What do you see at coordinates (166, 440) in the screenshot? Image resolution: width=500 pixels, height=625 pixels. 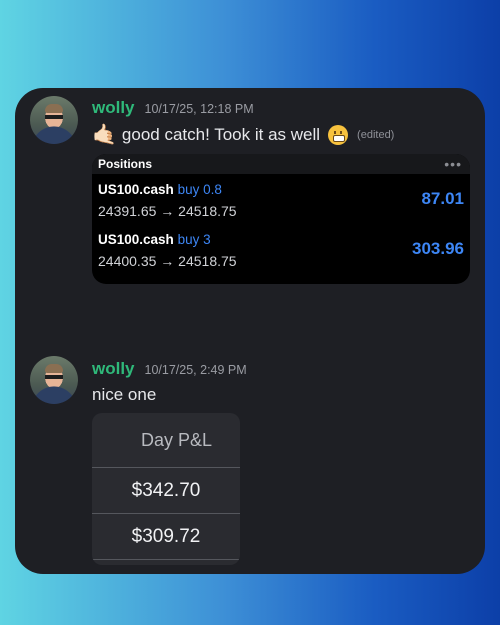 I see `day-pl-header: Day P&L` at bounding box center [166, 440].